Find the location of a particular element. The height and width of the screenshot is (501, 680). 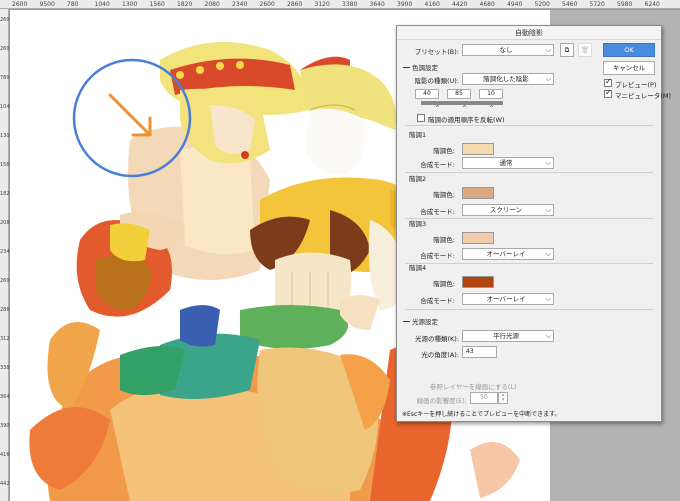

gradient-1-title: 階調1 is located at coordinates (418, 135).